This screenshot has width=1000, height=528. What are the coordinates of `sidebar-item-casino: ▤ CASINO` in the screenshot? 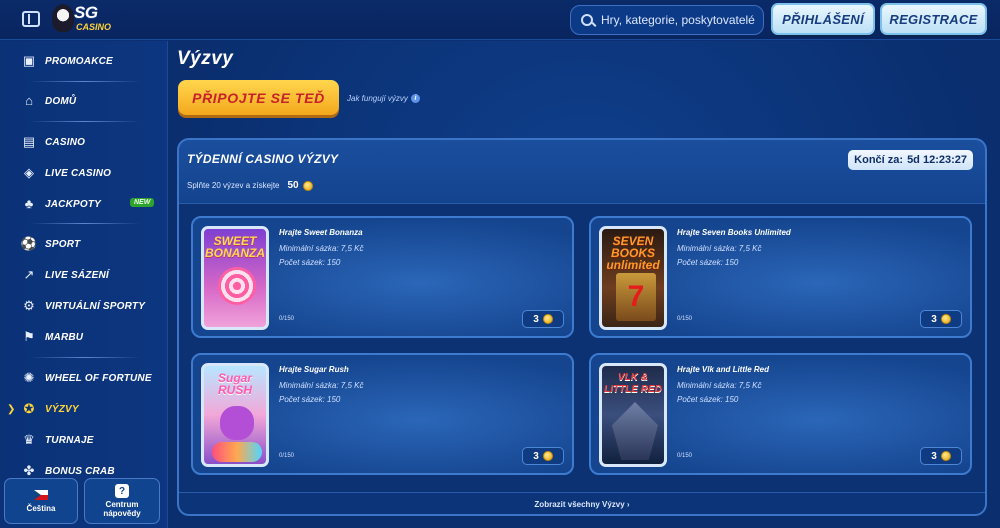 It's located at (84, 142).